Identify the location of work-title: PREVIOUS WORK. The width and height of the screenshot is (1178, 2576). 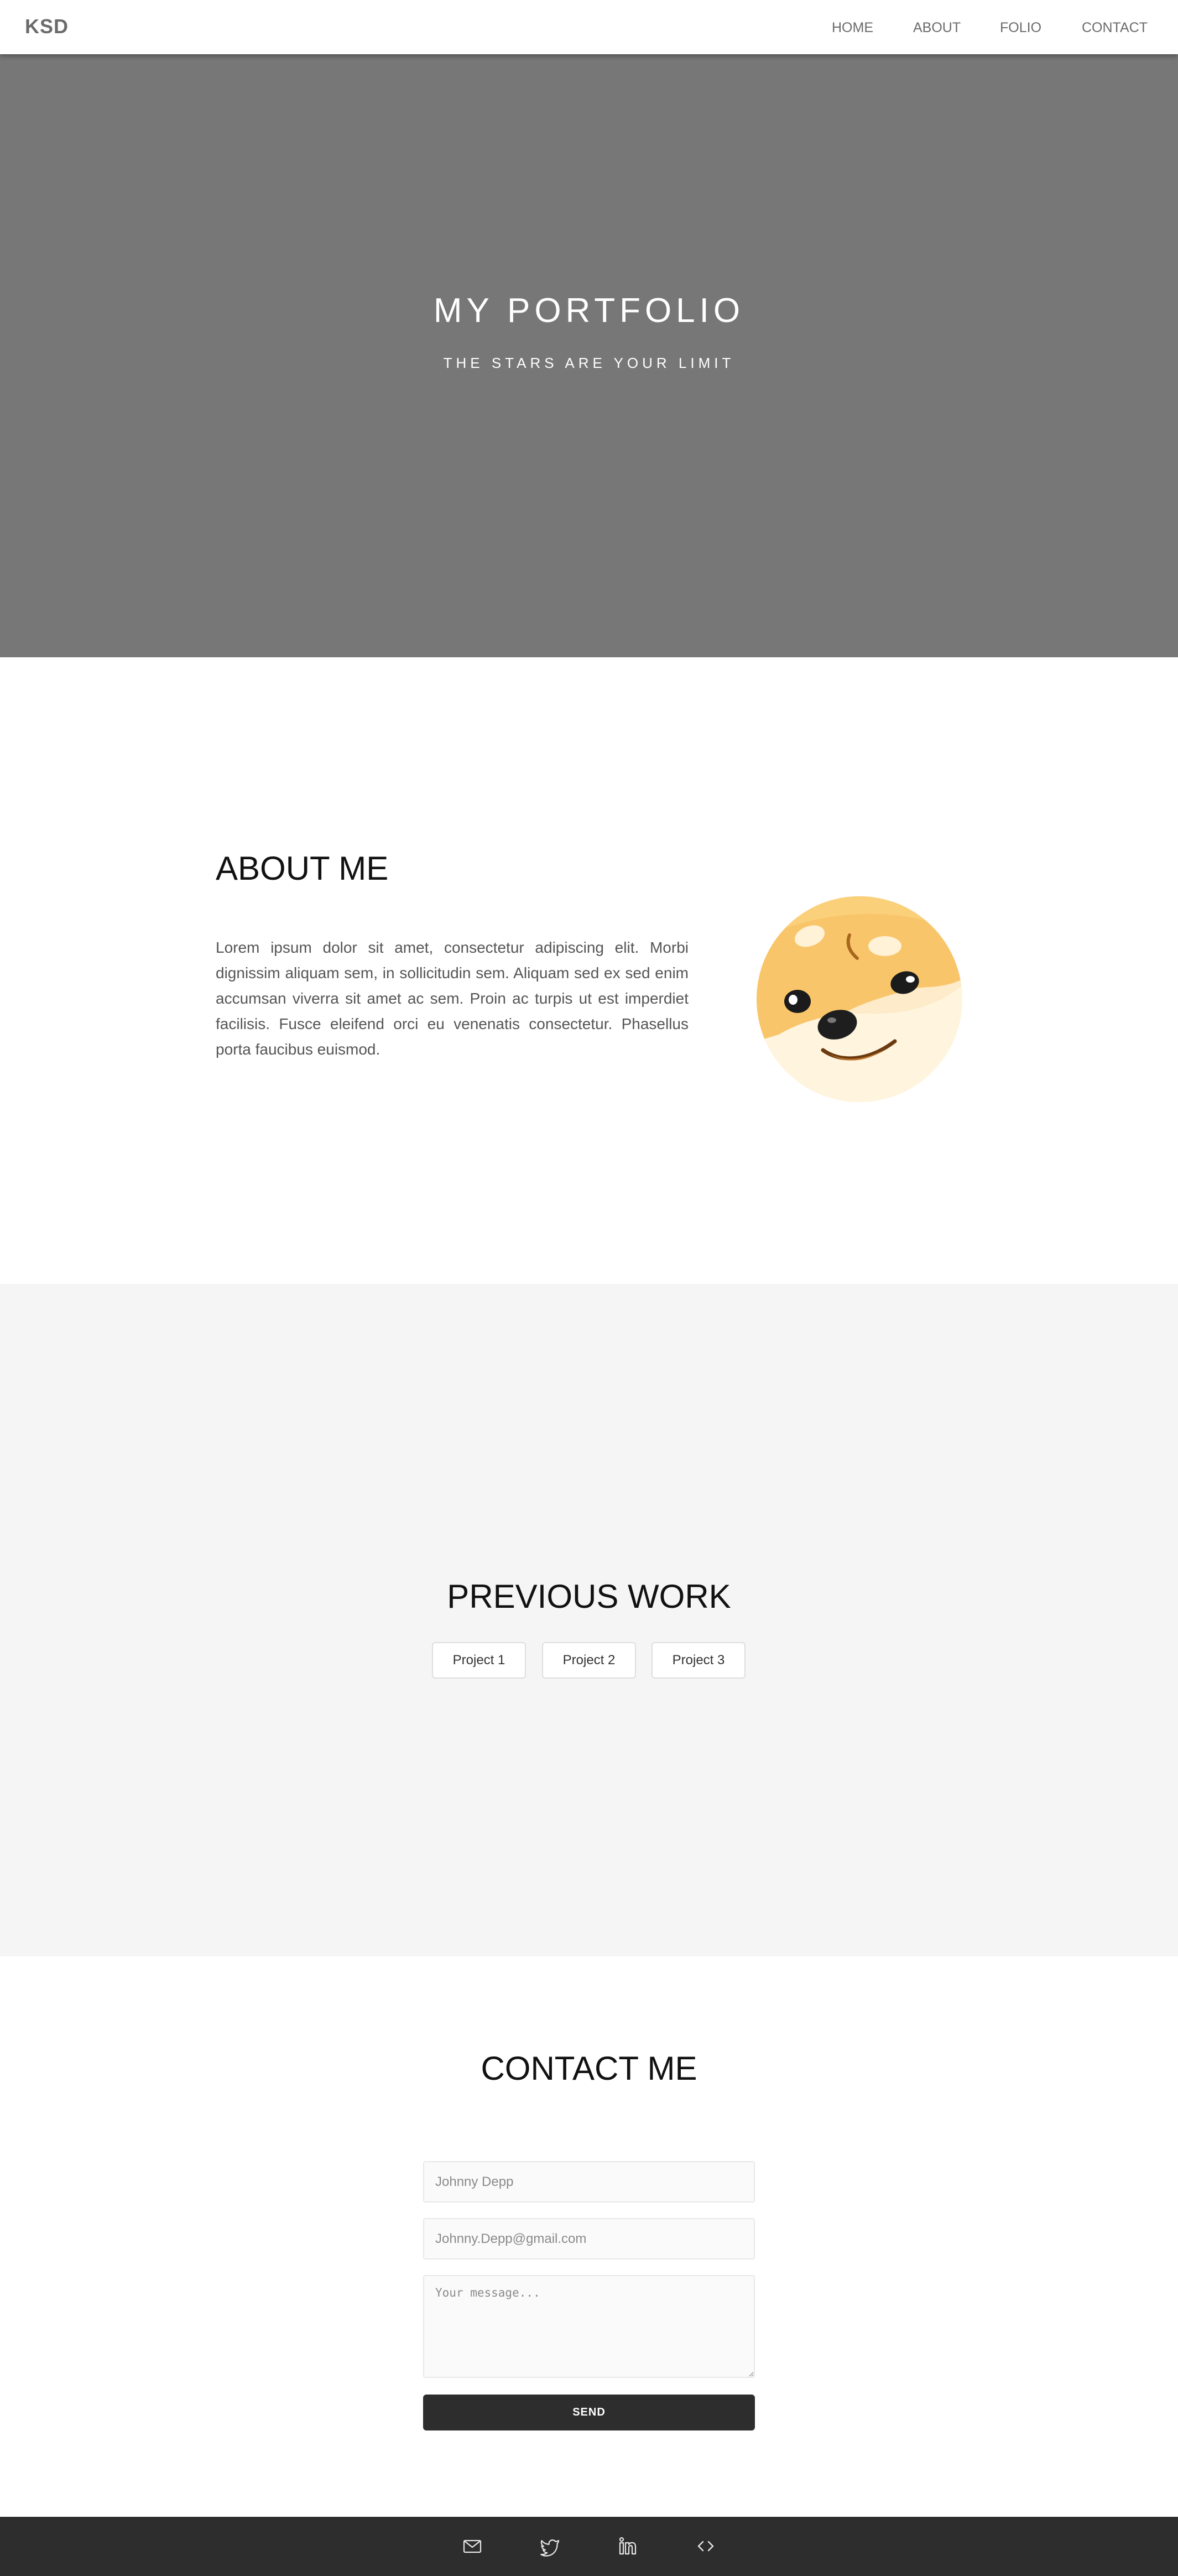
(589, 1596).